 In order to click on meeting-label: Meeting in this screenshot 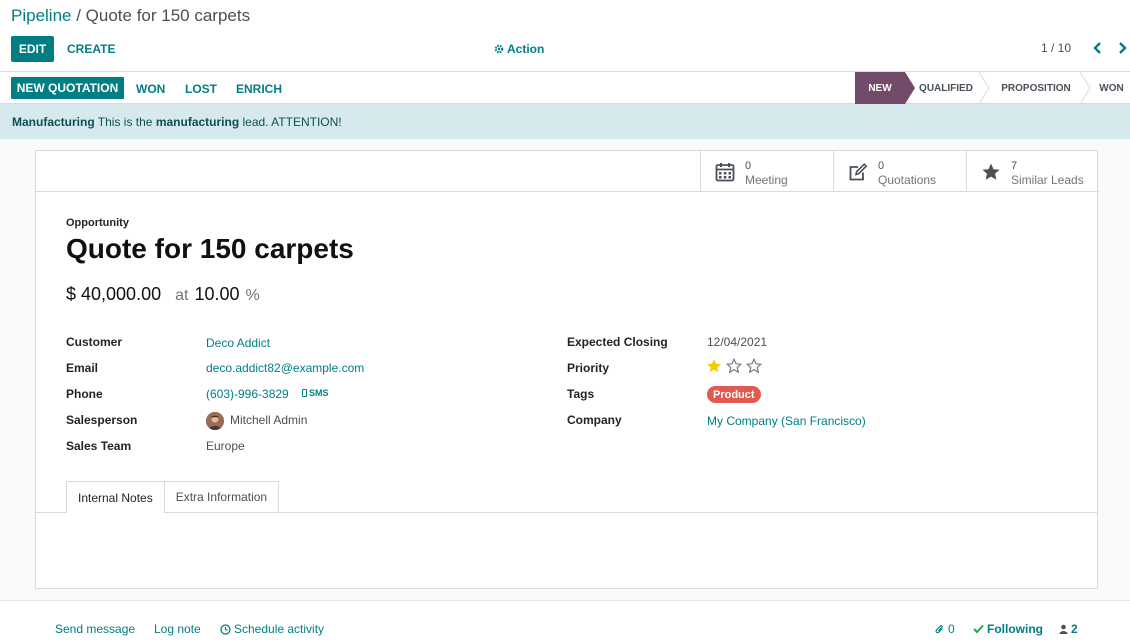, I will do `click(766, 180)`.